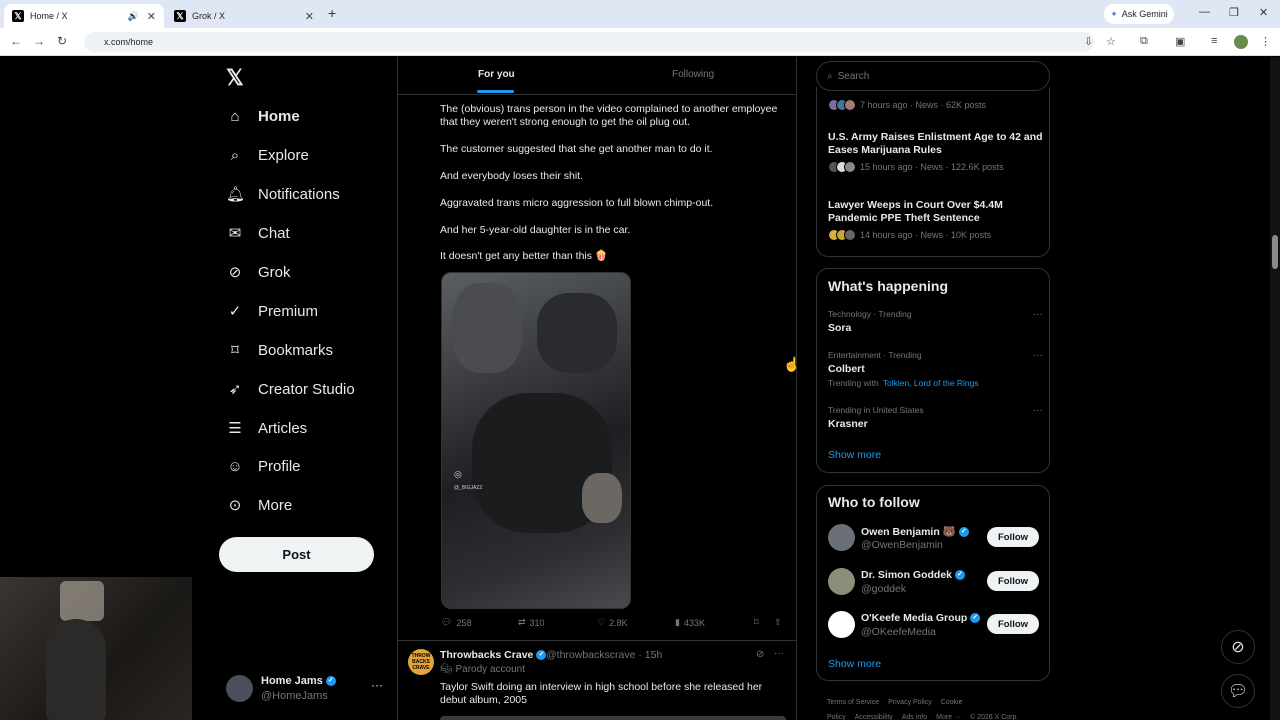  What do you see at coordinates (1238, 647) in the screenshot?
I see `grok-fab-icon: ⊘` at bounding box center [1238, 647].